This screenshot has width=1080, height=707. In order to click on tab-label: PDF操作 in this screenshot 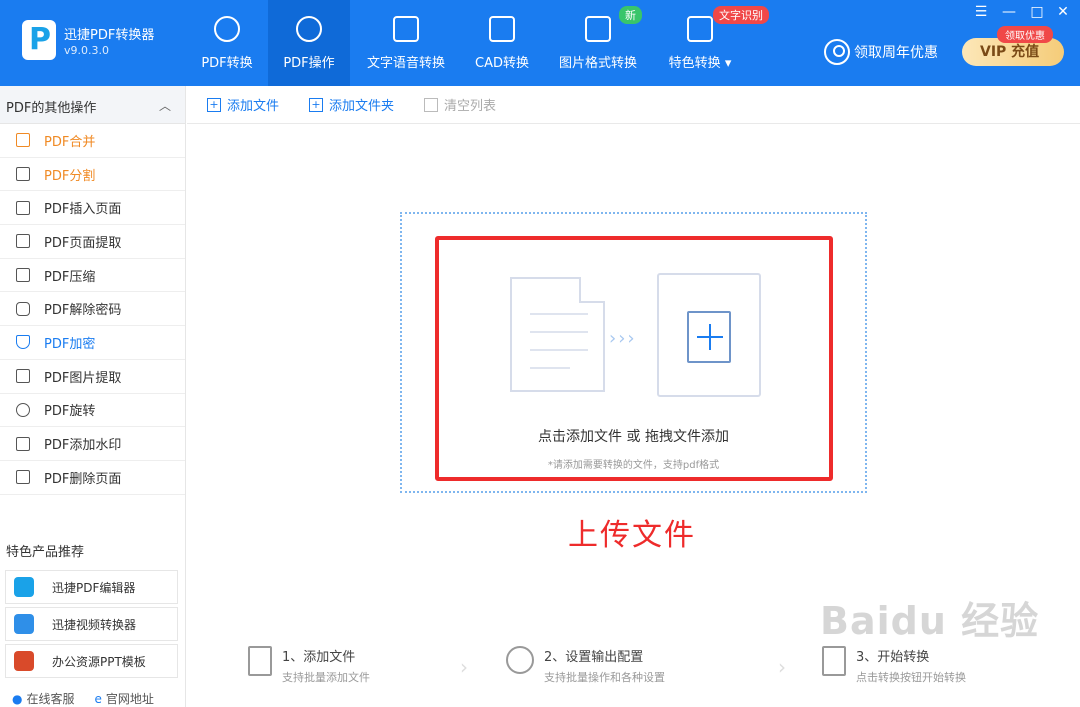, I will do `click(309, 63)`.